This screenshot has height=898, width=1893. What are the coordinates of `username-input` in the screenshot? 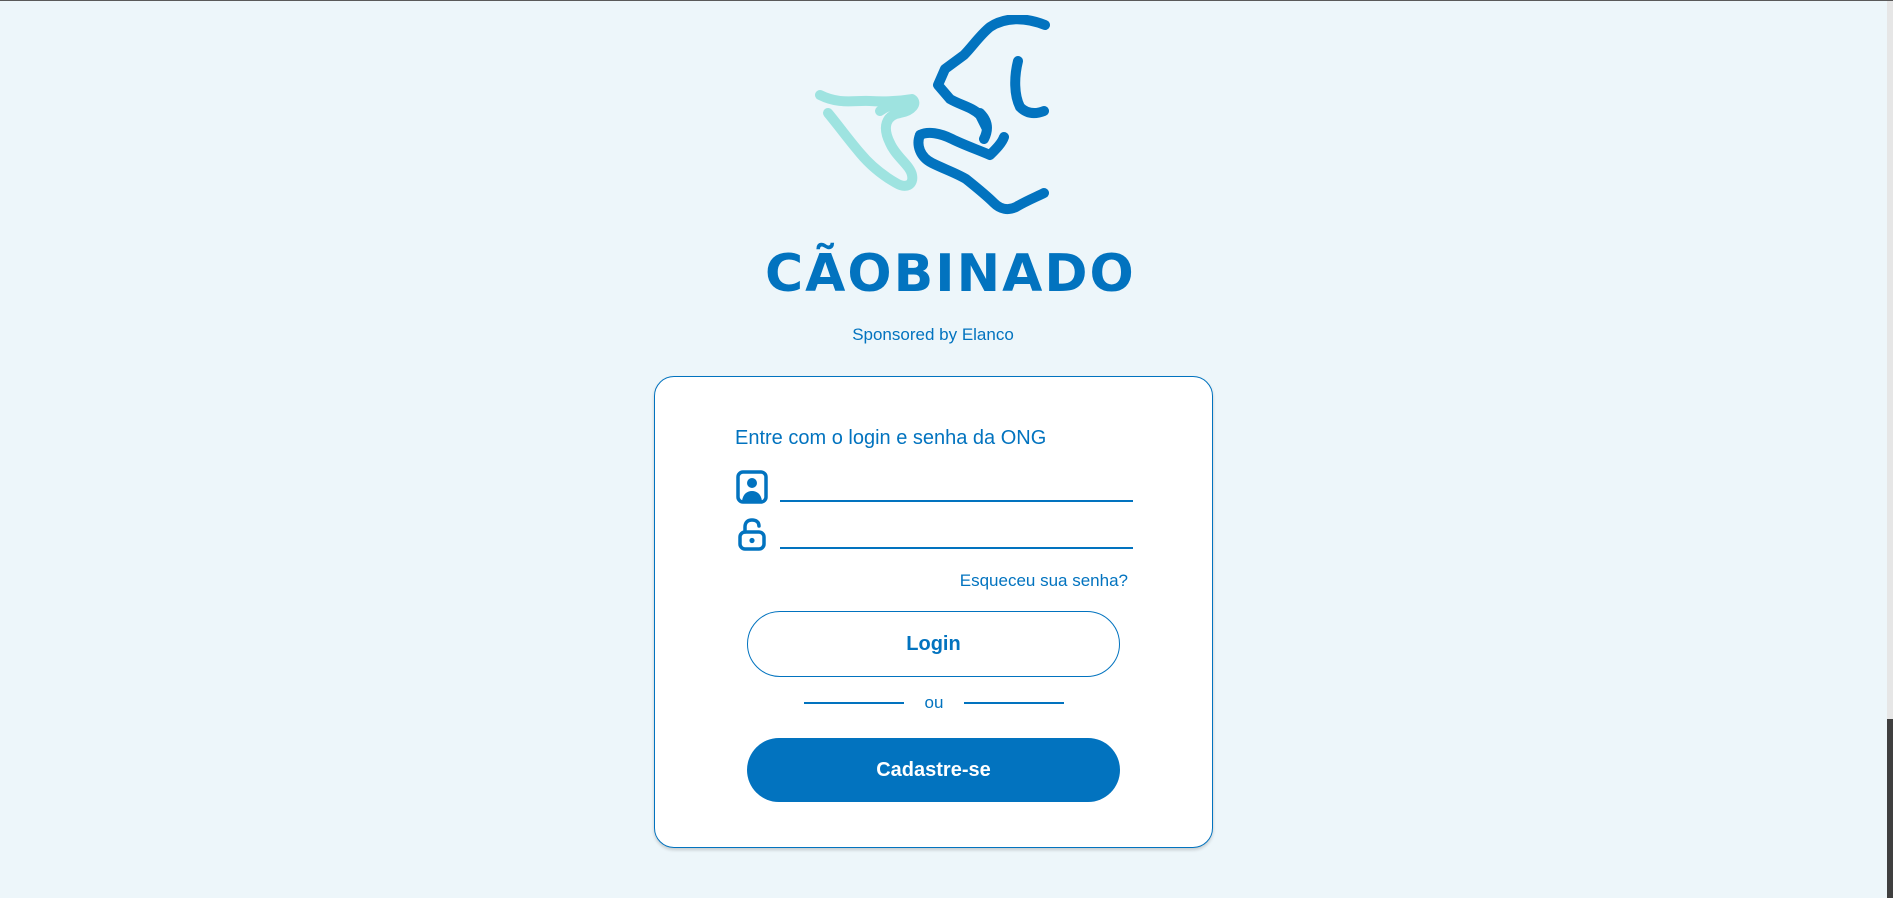 It's located at (956, 486).